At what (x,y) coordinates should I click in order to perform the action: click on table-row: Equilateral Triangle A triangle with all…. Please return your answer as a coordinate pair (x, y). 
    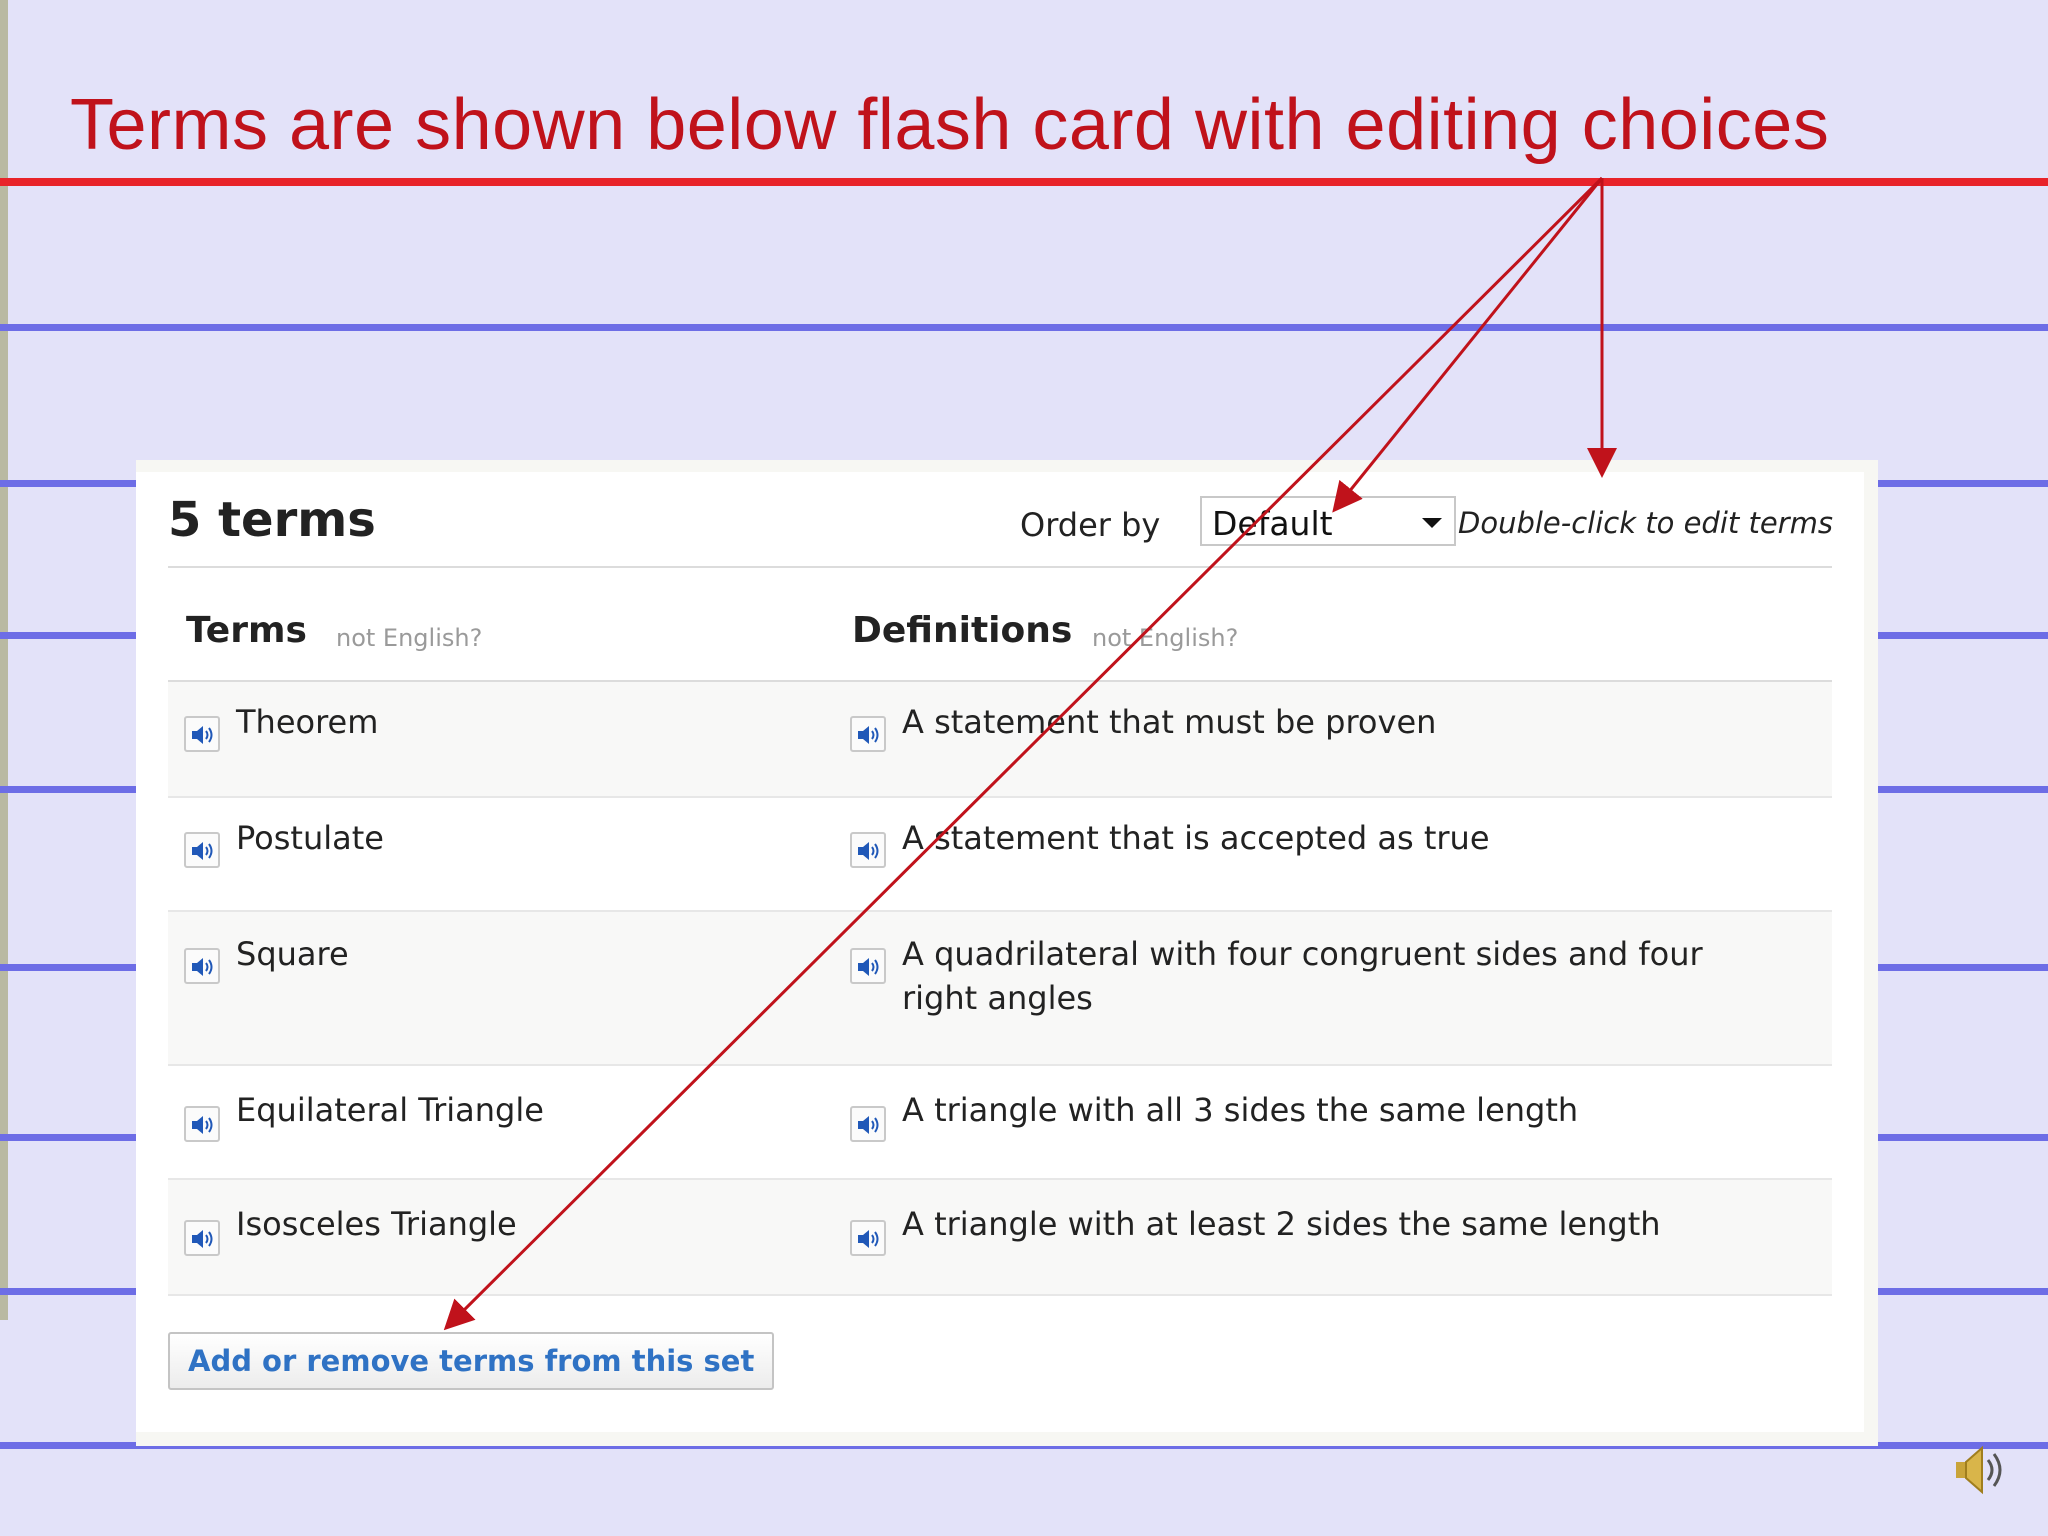
    Looking at the image, I should click on (1000, 1123).